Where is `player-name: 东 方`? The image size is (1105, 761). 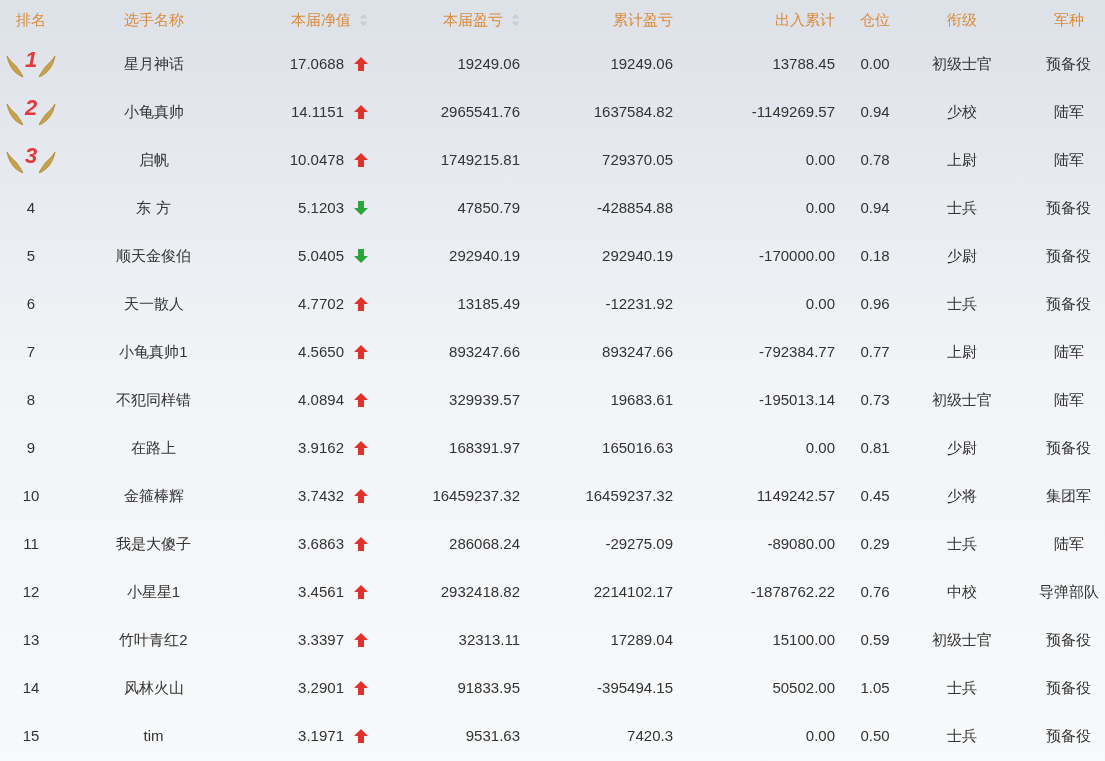 player-name: 东 方 is located at coordinates (153, 207).